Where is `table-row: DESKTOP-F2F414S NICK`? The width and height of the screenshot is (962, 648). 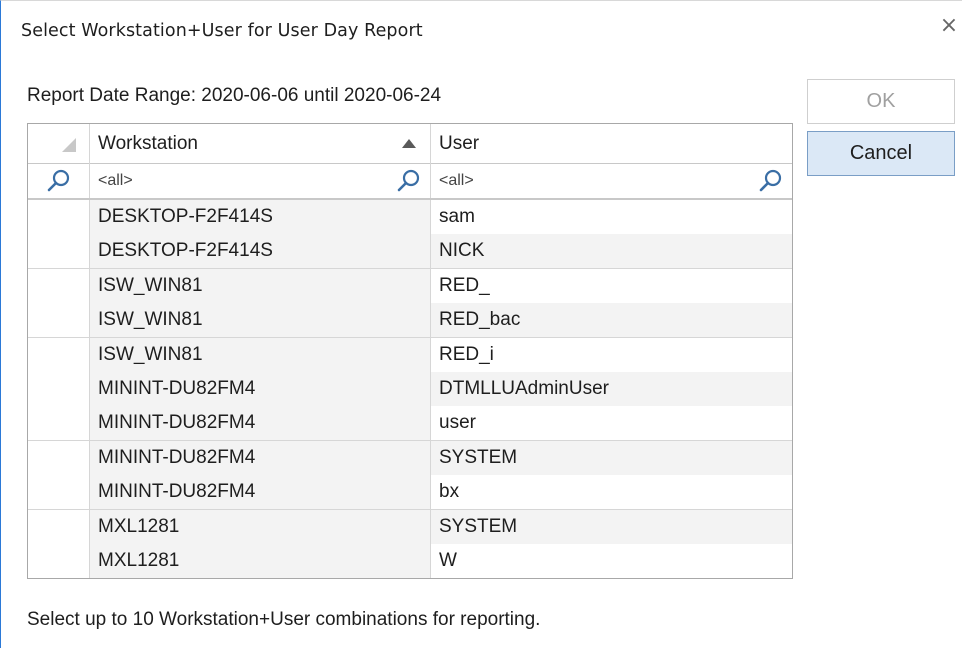
table-row: DESKTOP-F2F414S NICK is located at coordinates (410, 251).